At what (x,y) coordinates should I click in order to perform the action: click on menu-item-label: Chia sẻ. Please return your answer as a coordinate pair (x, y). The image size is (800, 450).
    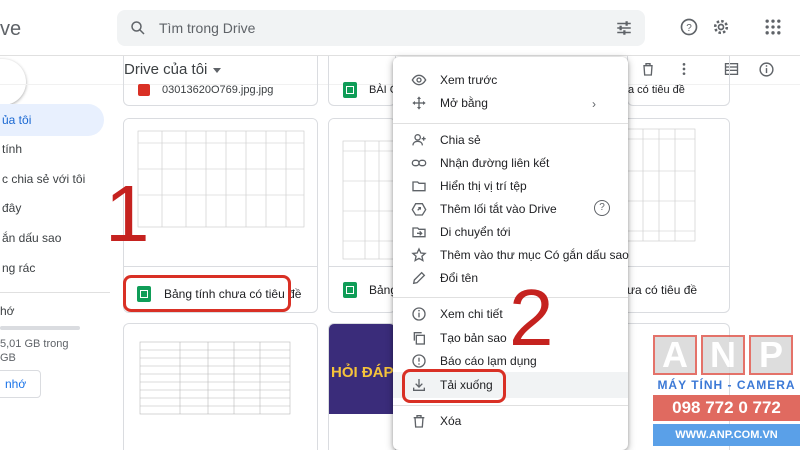
    Looking at the image, I should click on (460, 140).